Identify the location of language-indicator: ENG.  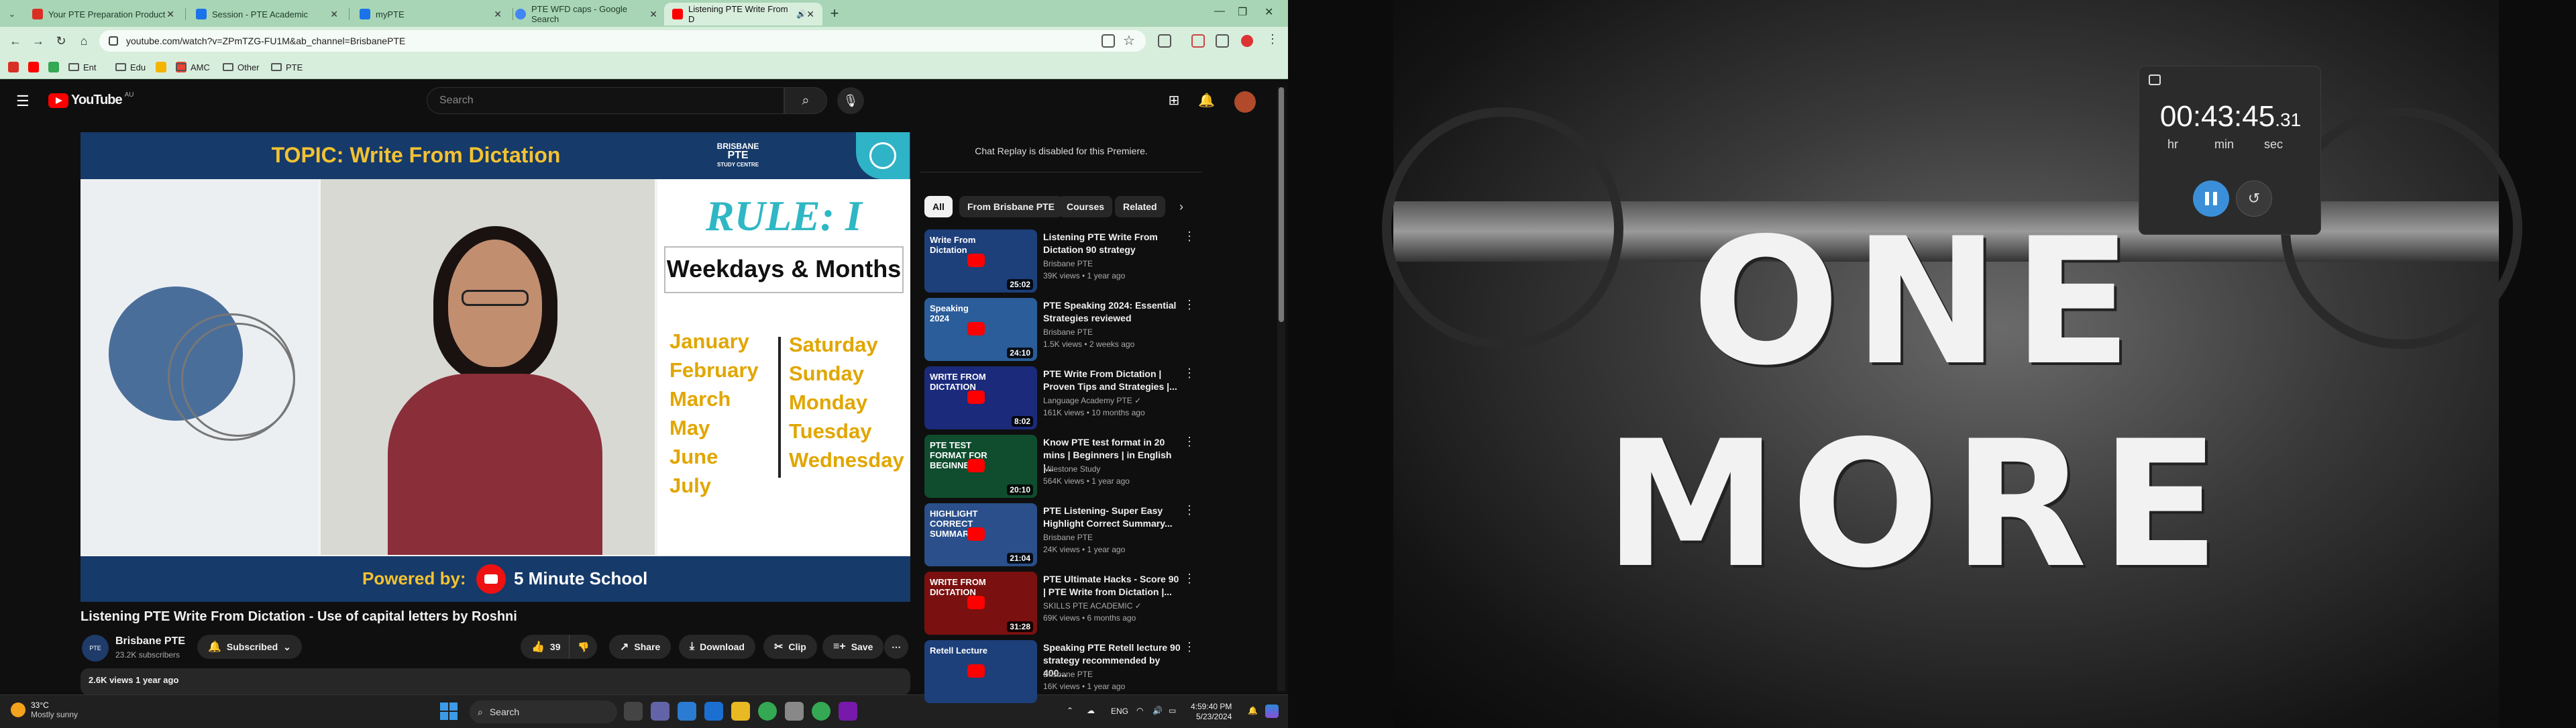
(1119, 711).